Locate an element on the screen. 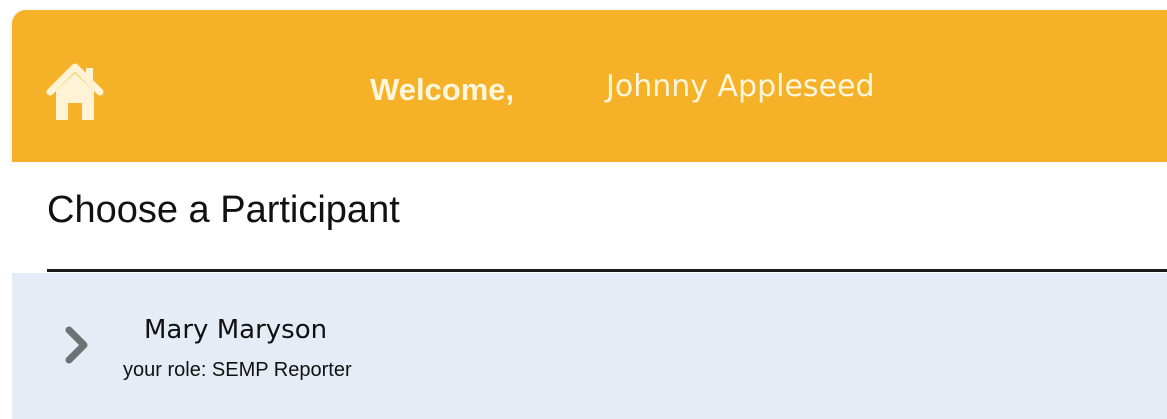 The height and width of the screenshot is (419, 1167). page-title: Choose a Participant is located at coordinates (223, 210).